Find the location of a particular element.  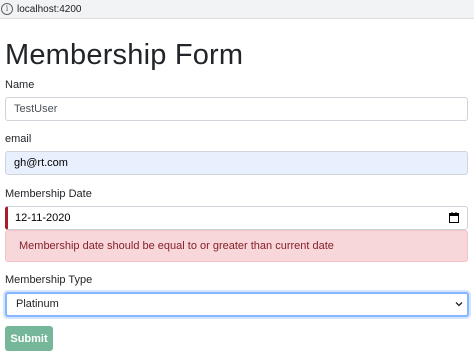

membership-type-select: Platinum is located at coordinates (237, 304).